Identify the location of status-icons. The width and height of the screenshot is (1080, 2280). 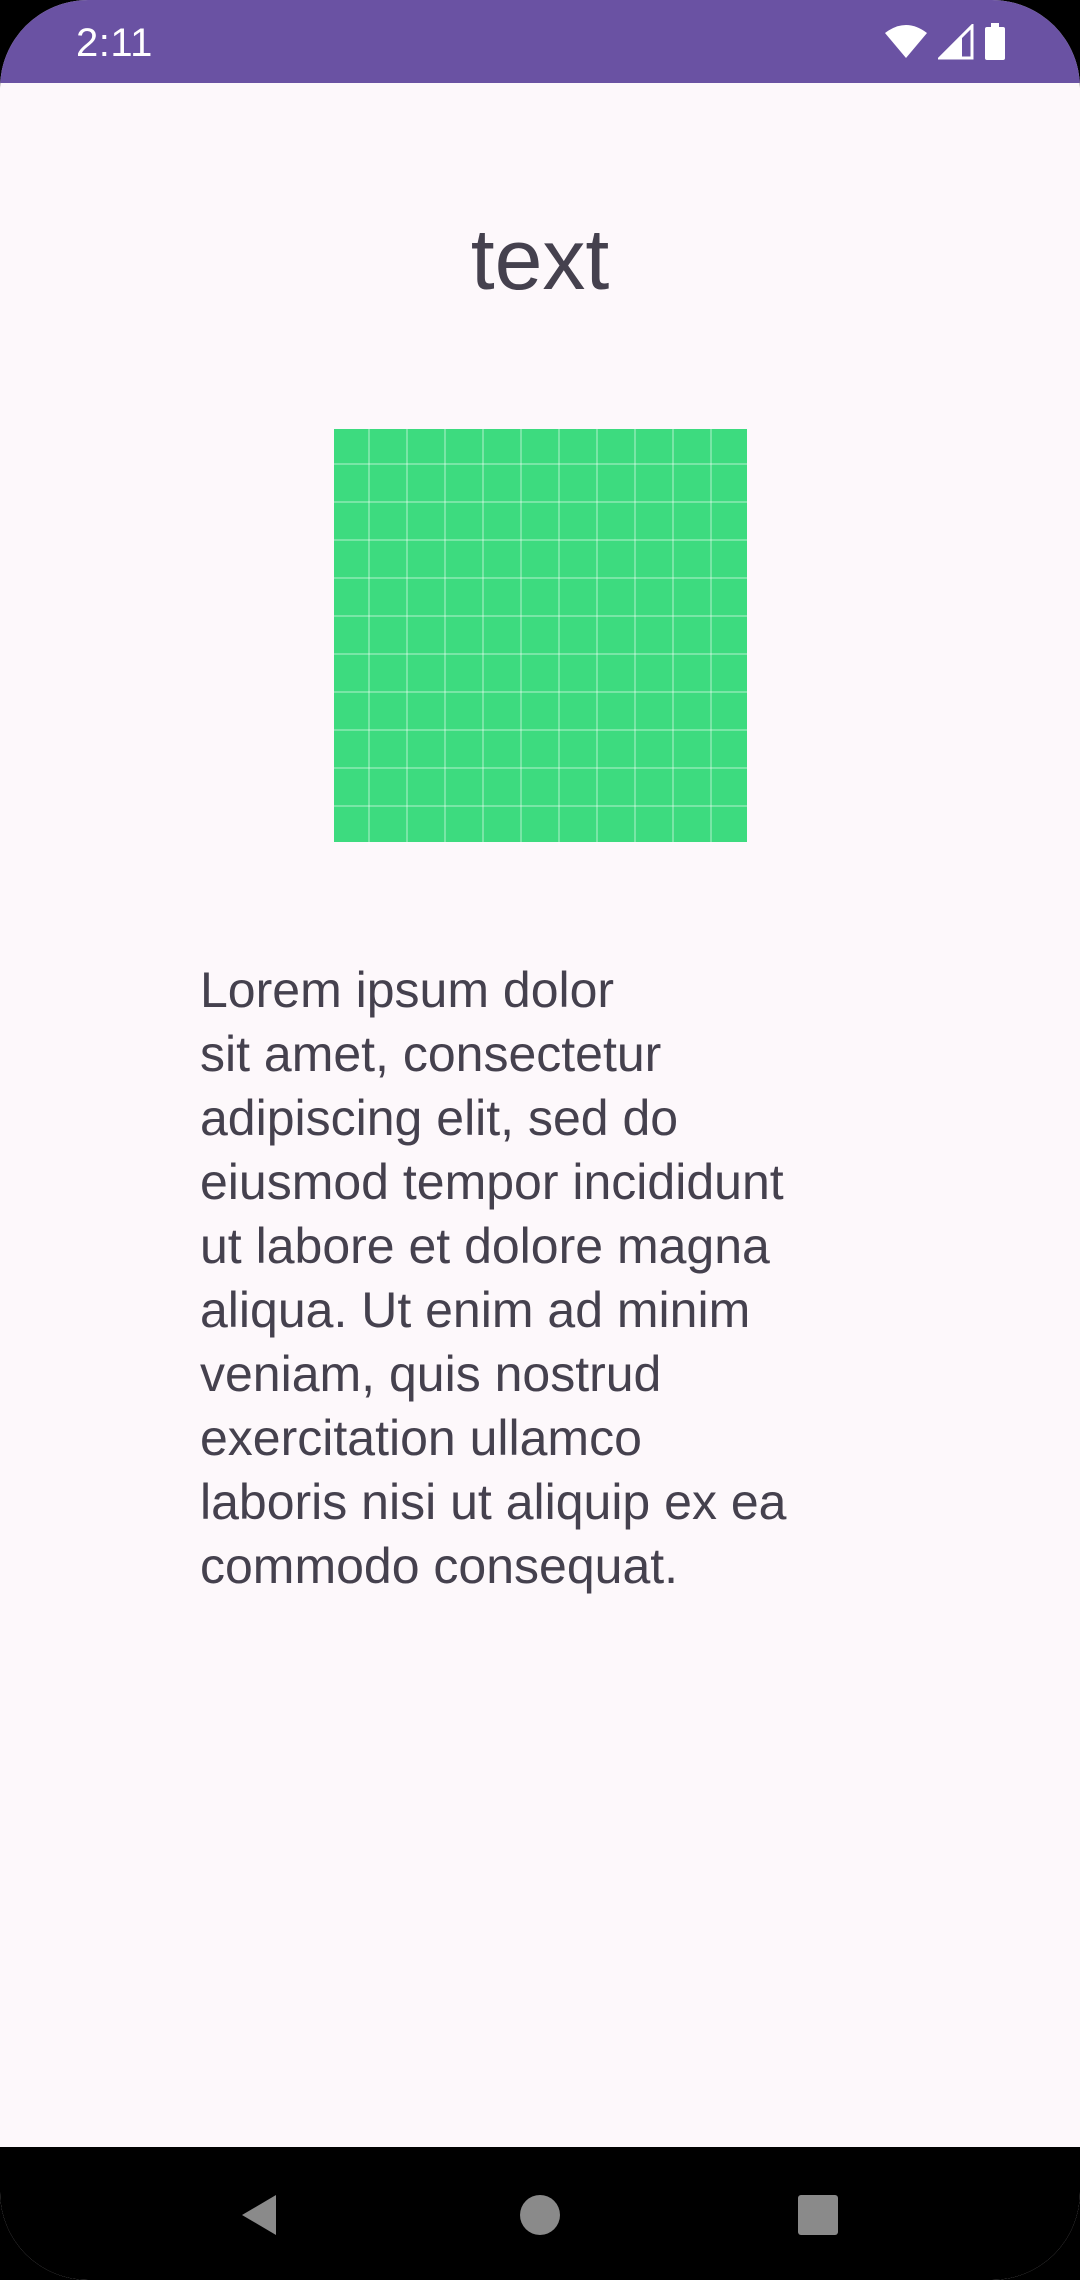
(945, 42).